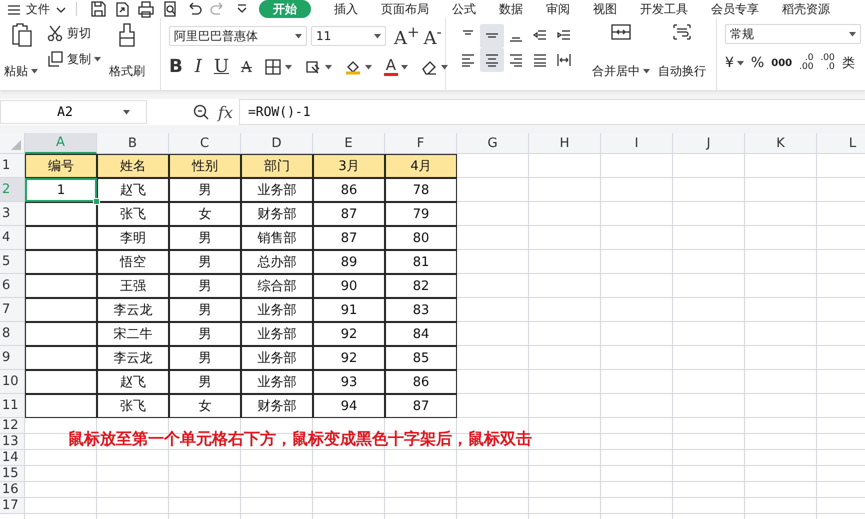 This screenshot has width=865, height=519. What do you see at coordinates (133, 382) in the screenshot?
I see `table-cell: 赵飞` at bounding box center [133, 382].